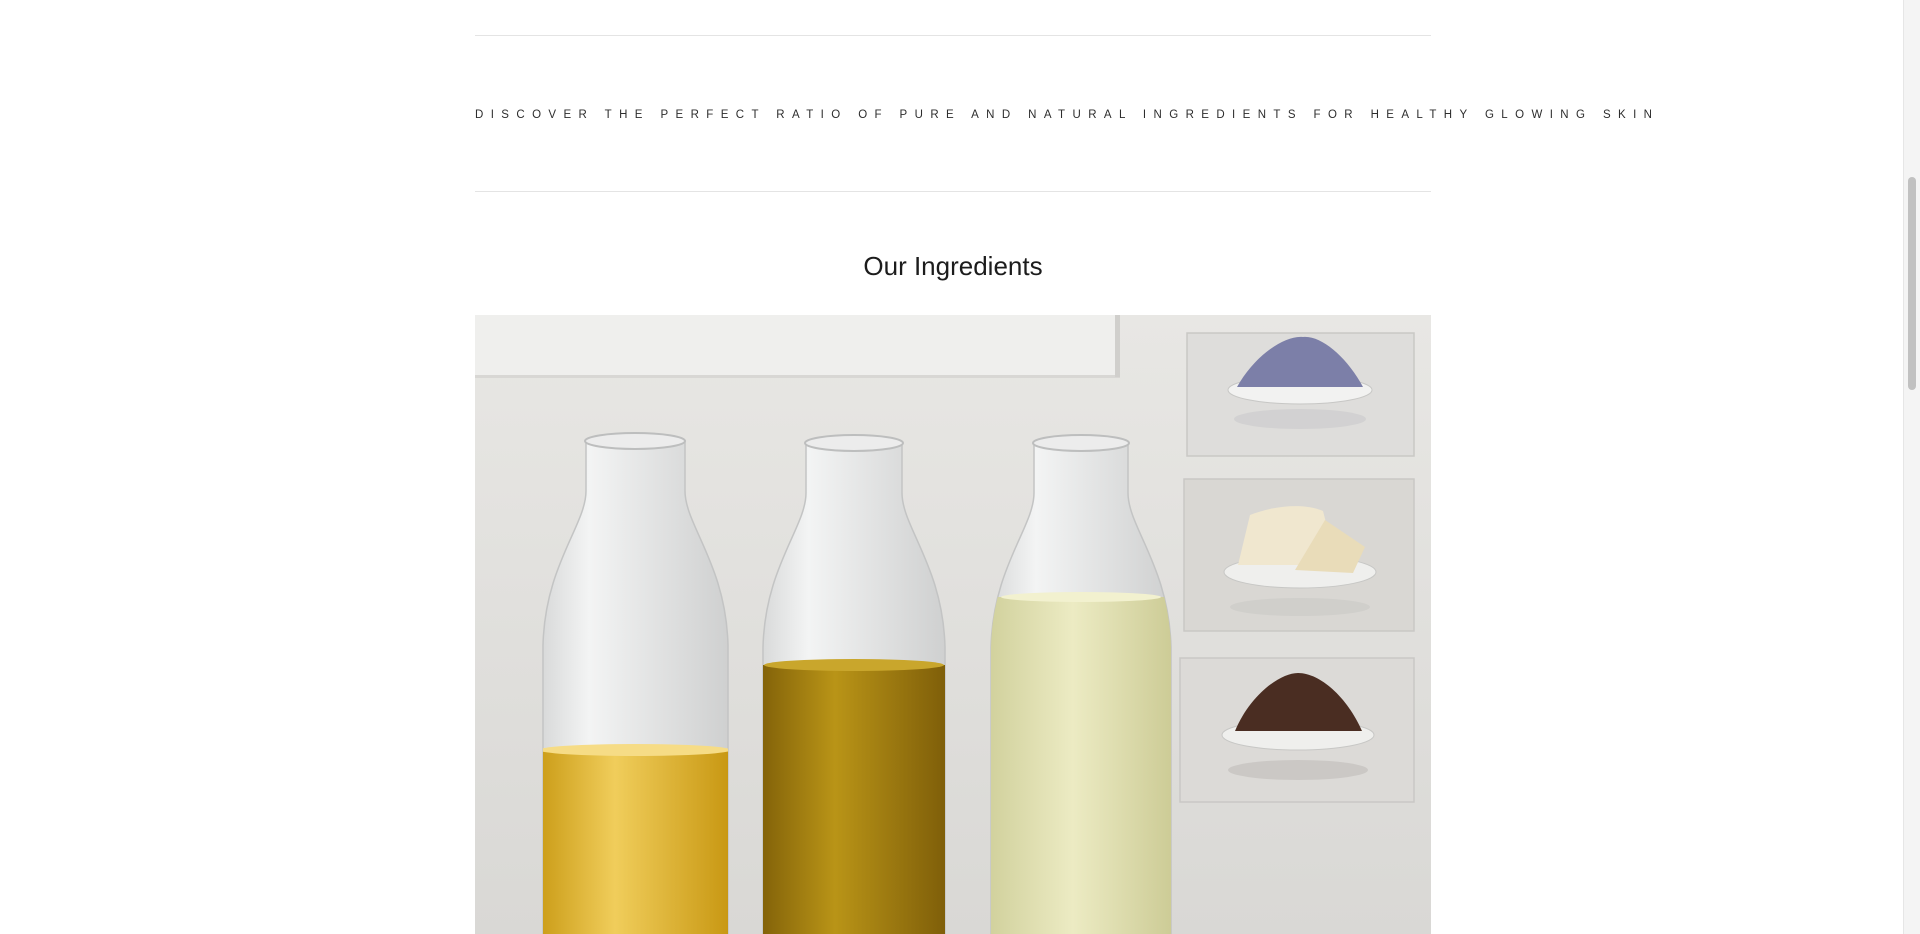 This screenshot has height=934, width=1920. Describe the element at coordinates (953, 191) in the screenshot. I see `bottom-divider` at that location.